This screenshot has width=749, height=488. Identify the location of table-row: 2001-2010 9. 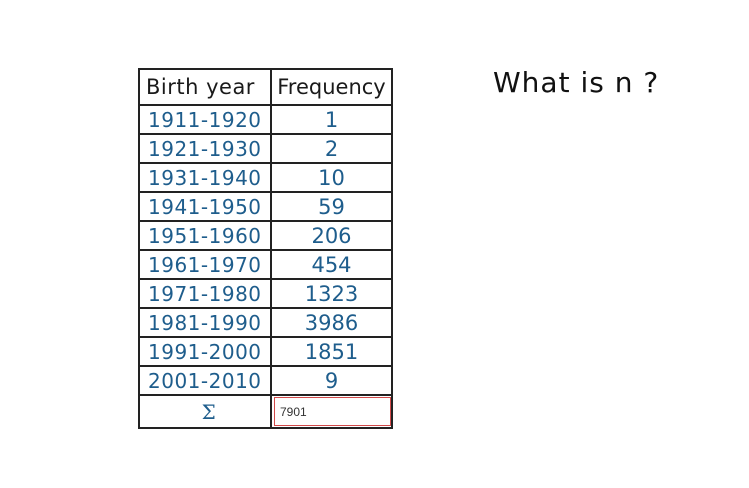
(265, 379).